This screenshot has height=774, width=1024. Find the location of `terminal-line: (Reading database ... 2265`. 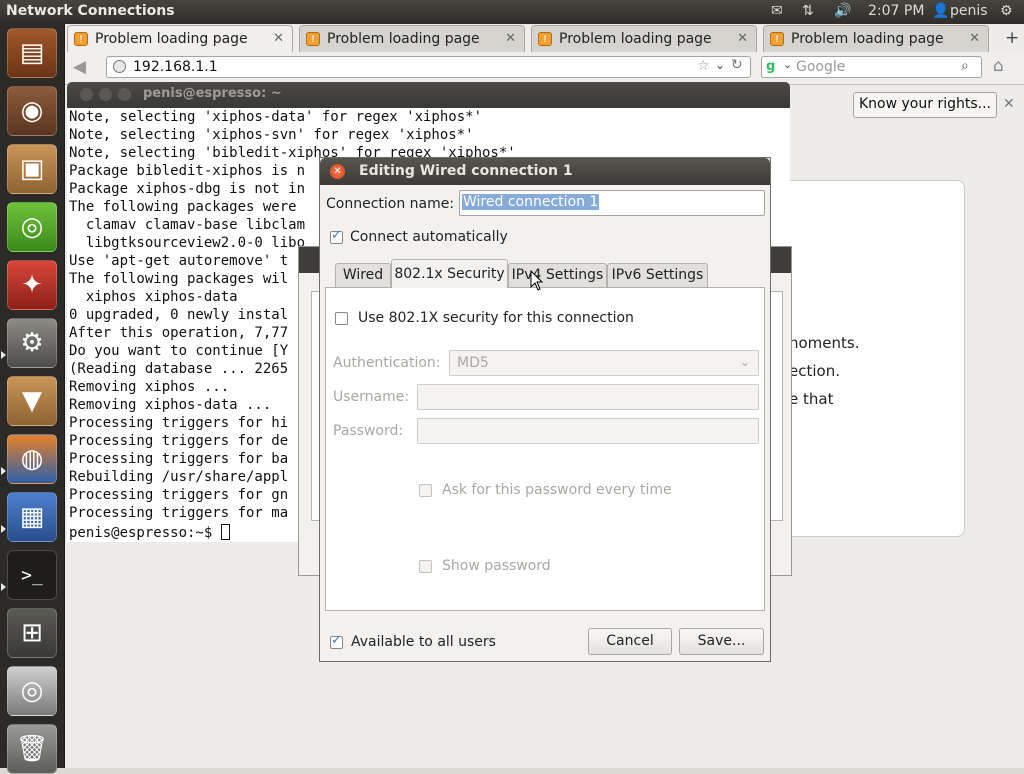

terminal-line: (Reading database ... 2265 is located at coordinates (179, 369).